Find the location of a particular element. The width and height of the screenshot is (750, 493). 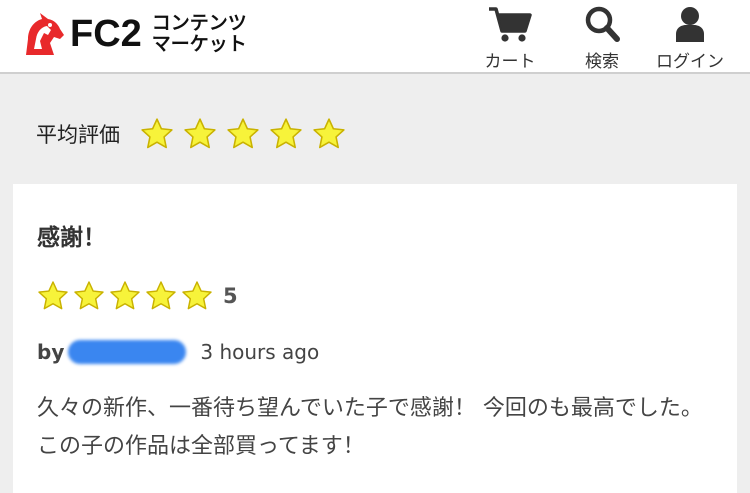

nav-search-button: 検索 is located at coordinates (602, 36).